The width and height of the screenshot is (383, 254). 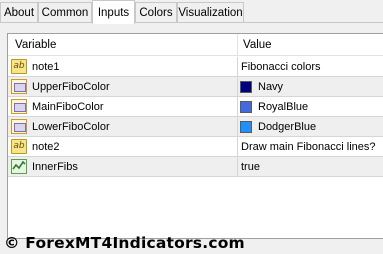 What do you see at coordinates (71, 87) in the screenshot?
I see `variable-name: UpperFiboColor` at bounding box center [71, 87].